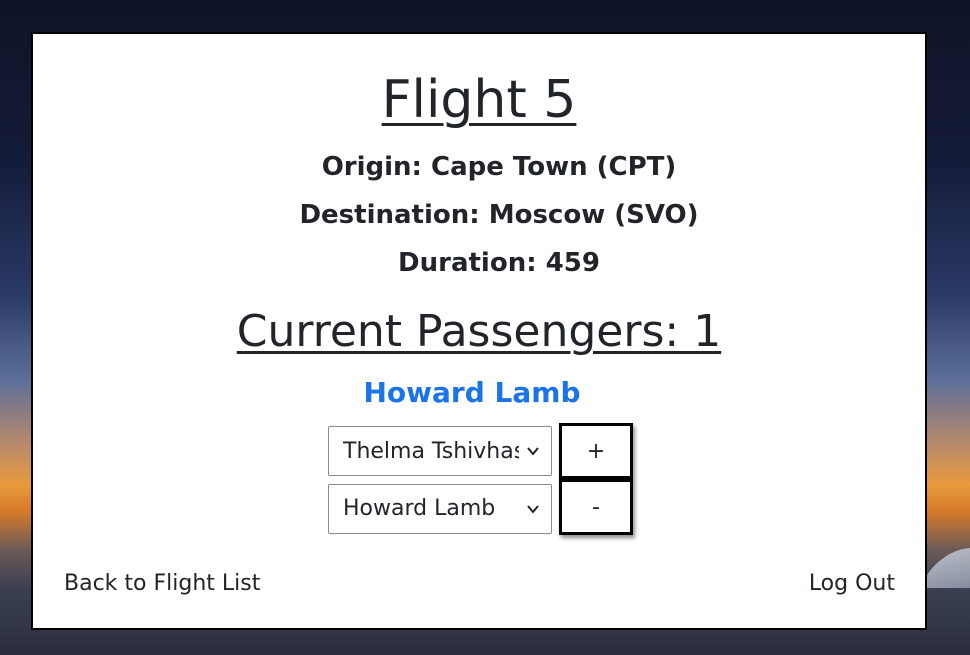 The width and height of the screenshot is (970, 655). Describe the element at coordinates (499, 167) in the screenshot. I see `flight-origin: Origin: Cape Town (CPT)` at that location.